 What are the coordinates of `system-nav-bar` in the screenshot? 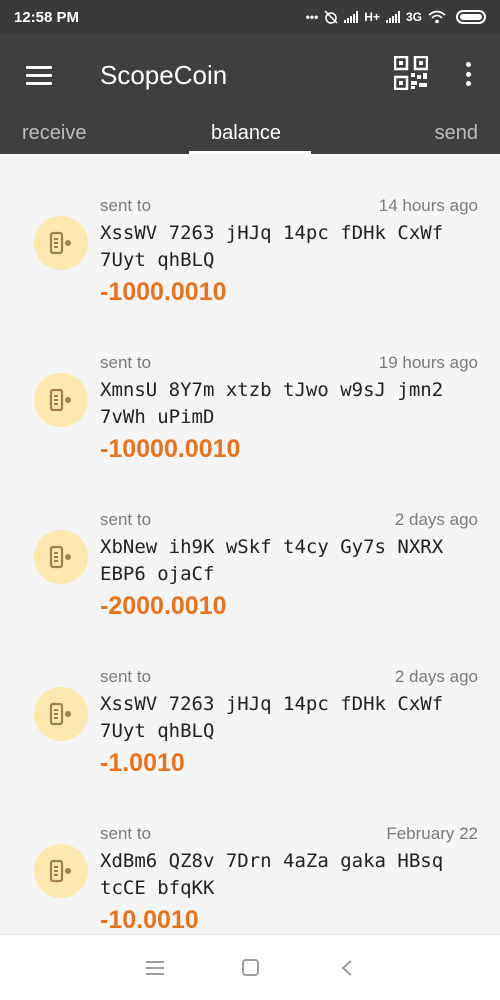 It's located at (250, 967).